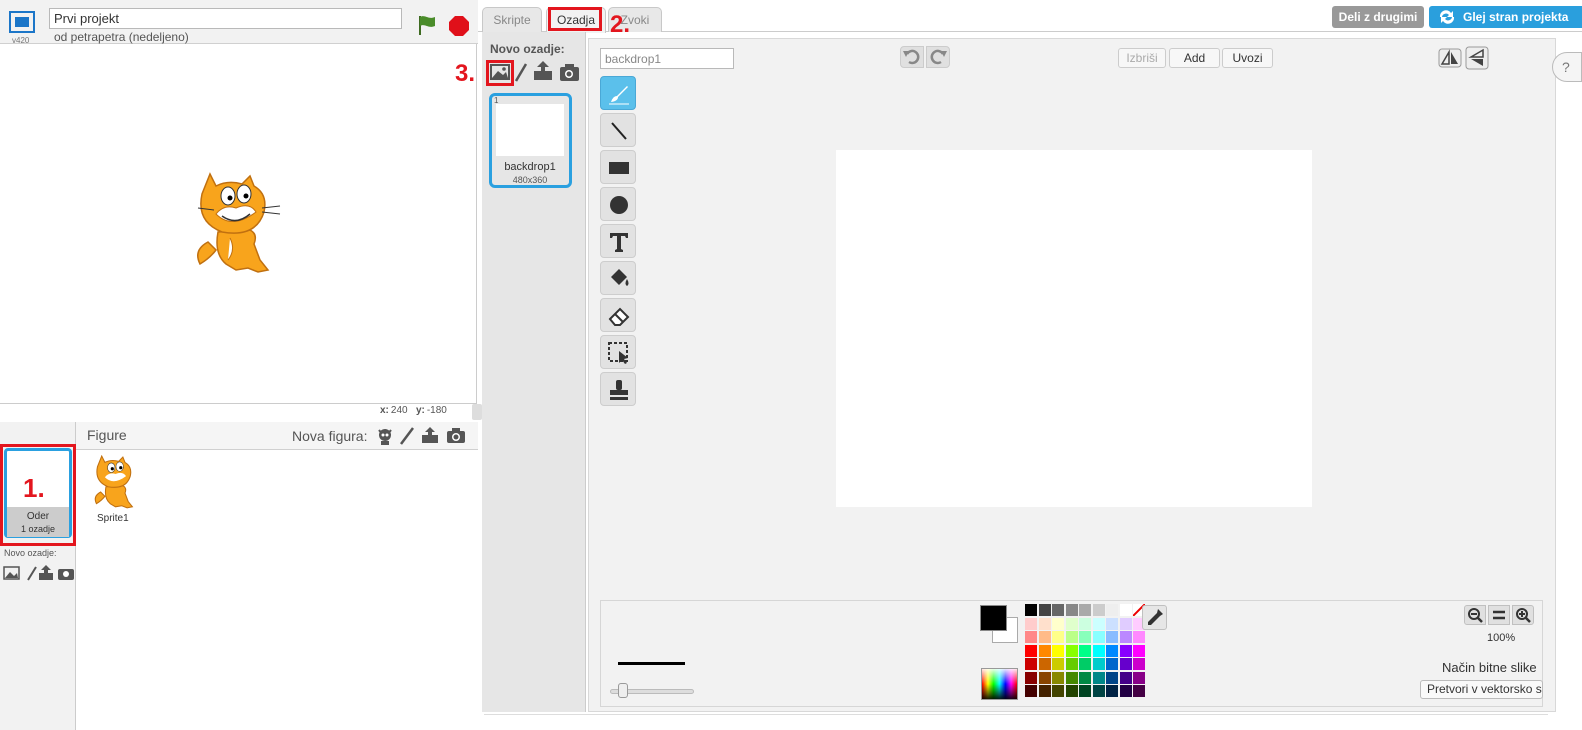 The height and width of the screenshot is (730, 1582). Describe the element at coordinates (385, 437) in the screenshot. I see `sprite-library-icon` at that location.